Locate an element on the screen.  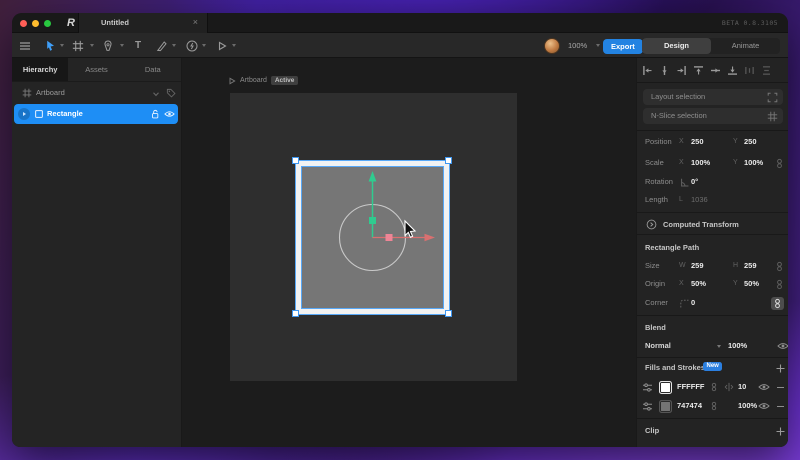
stroke-hex-value: FFFFFF is located at coordinates (691, 387).